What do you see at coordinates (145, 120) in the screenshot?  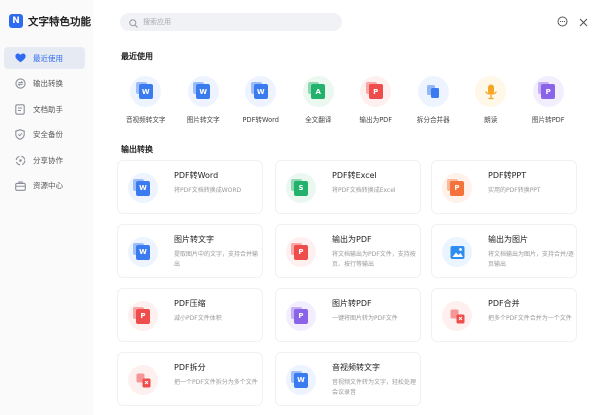 I see `recent-app-label: 音视频转文字` at bounding box center [145, 120].